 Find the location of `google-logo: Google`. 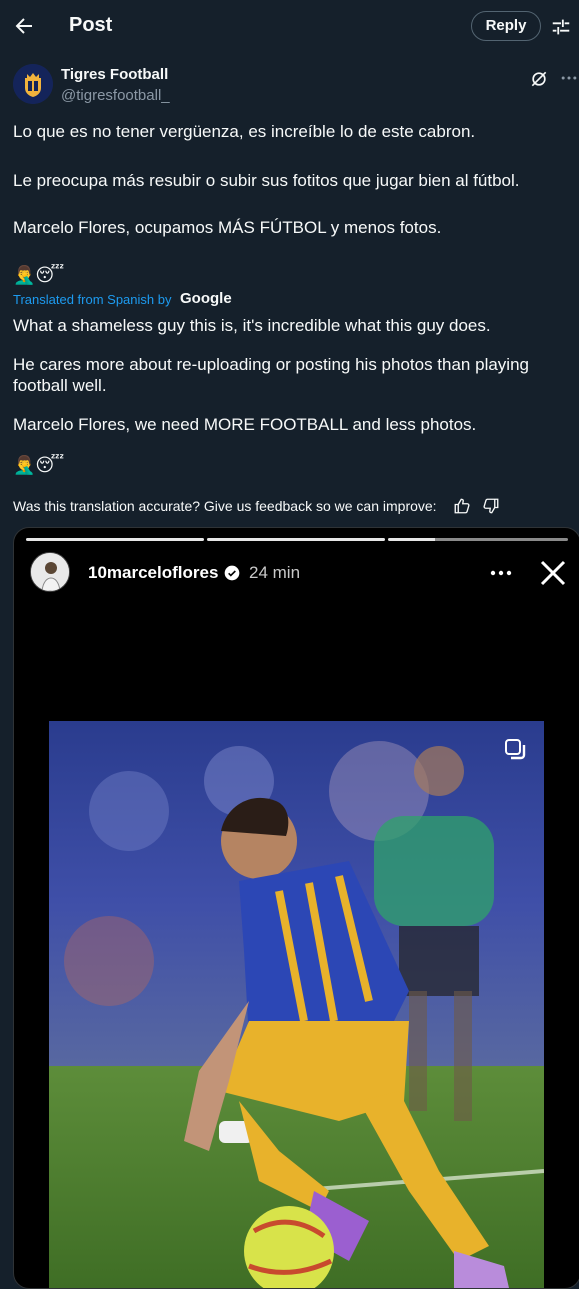

google-logo: Google is located at coordinates (206, 298).